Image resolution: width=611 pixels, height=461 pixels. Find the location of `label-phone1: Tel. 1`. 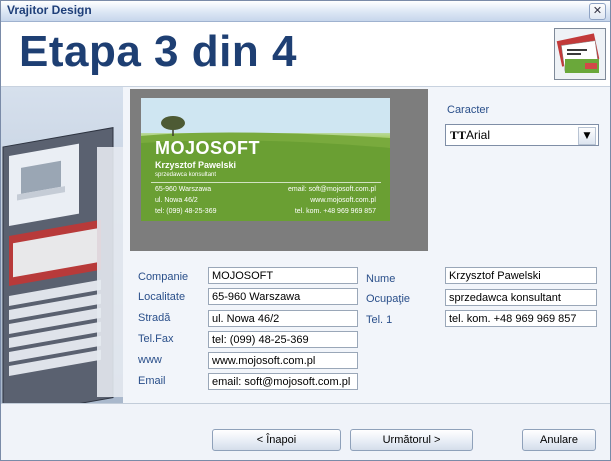

label-phone1: Tel. 1 is located at coordinates (379, 320).